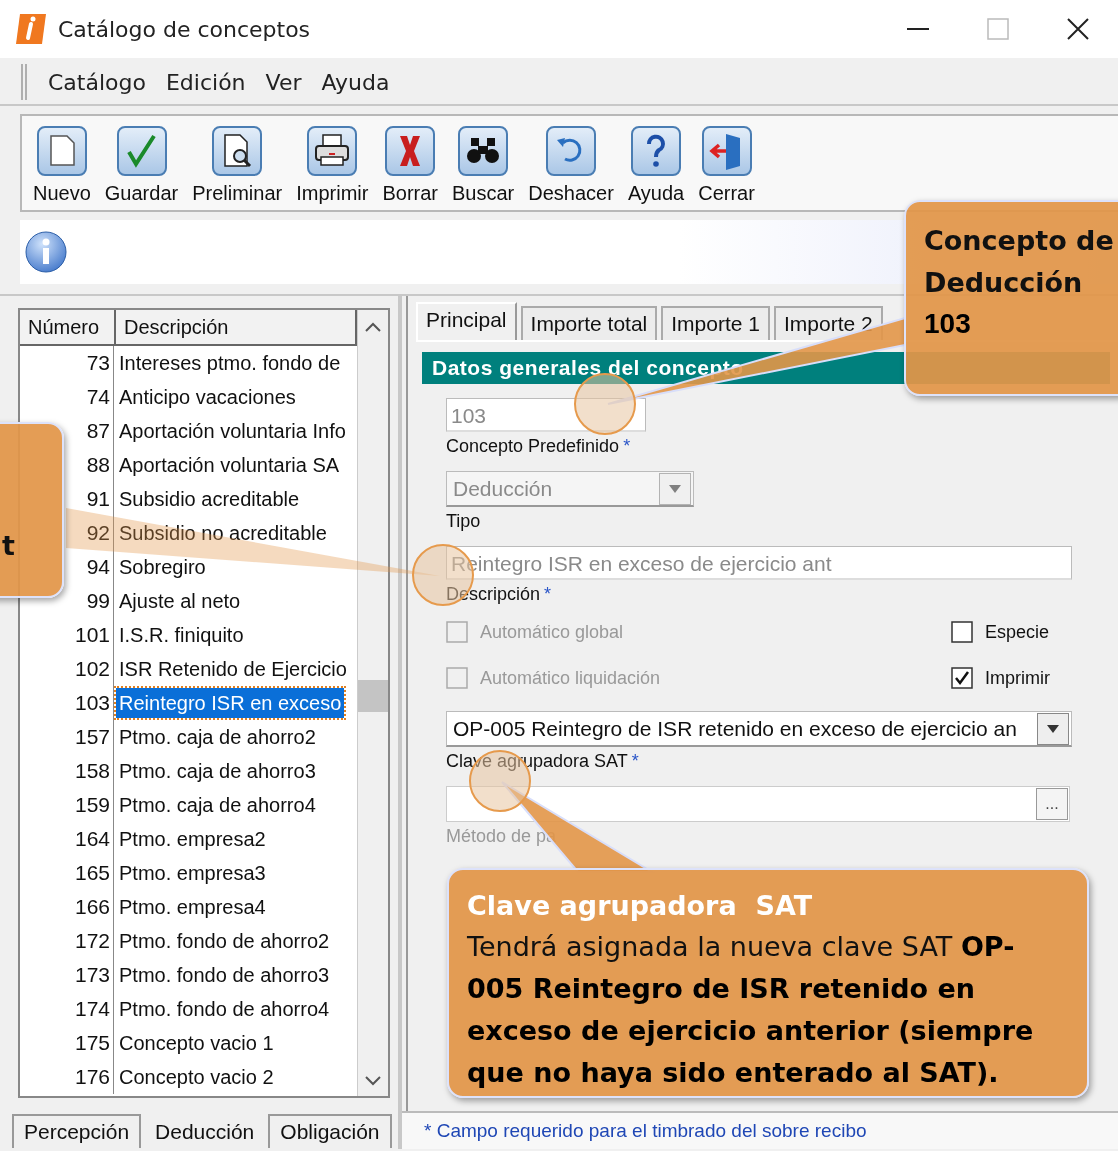 Image resolution: width=1118 pixels, height=1151 pixels. I want to click on checkbox-label: Especie, so click(1017, 632).